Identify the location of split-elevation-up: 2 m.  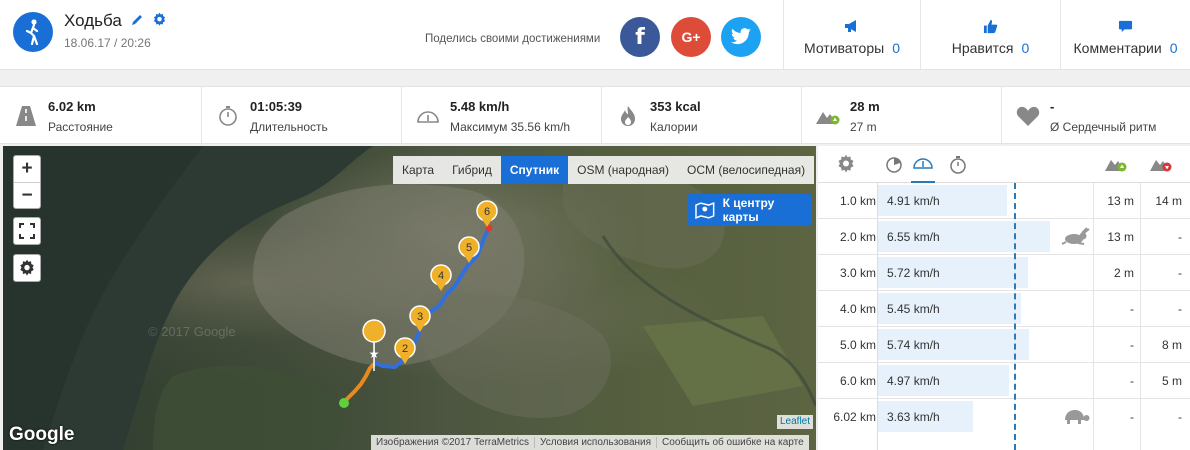
(1123, 273).